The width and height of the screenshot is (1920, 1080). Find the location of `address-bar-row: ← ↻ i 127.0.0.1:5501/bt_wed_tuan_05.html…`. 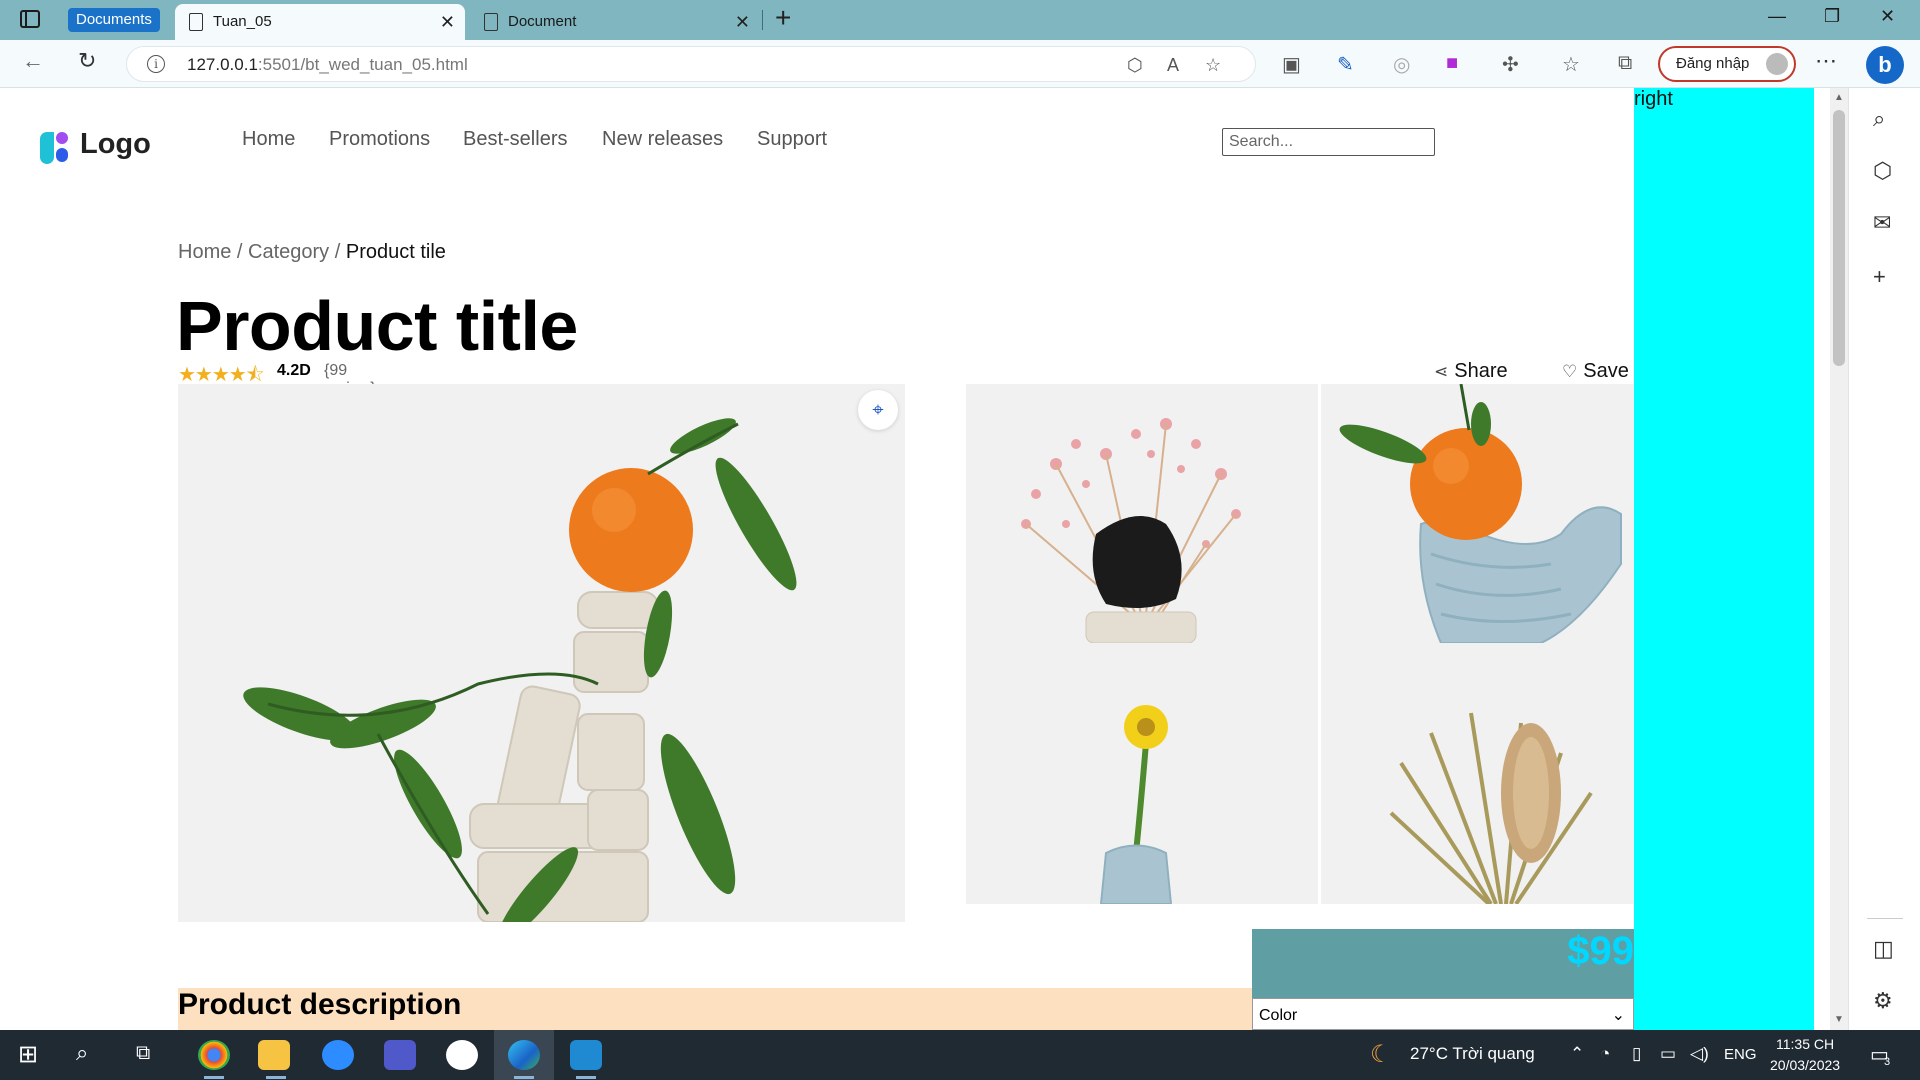

address-bar-row: ← ↻ i 127.0.0.1:5501/bt_wed_tuan_05.html… is located at coordinates (960, 64).